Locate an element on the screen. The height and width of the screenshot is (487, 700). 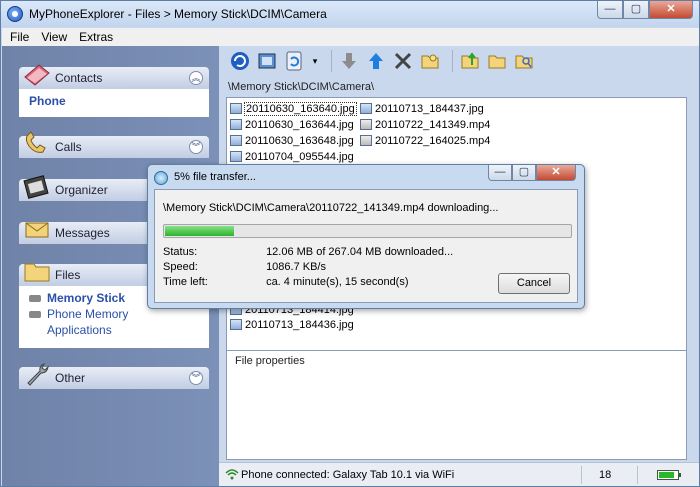
calls-panel: Calls ︾ is located at coordinates (114, 144).